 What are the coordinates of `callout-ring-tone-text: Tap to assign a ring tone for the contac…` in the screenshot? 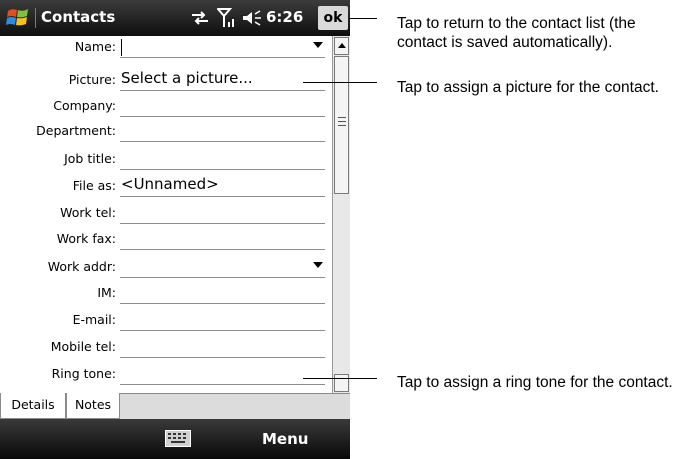 It's located at (535, 382).